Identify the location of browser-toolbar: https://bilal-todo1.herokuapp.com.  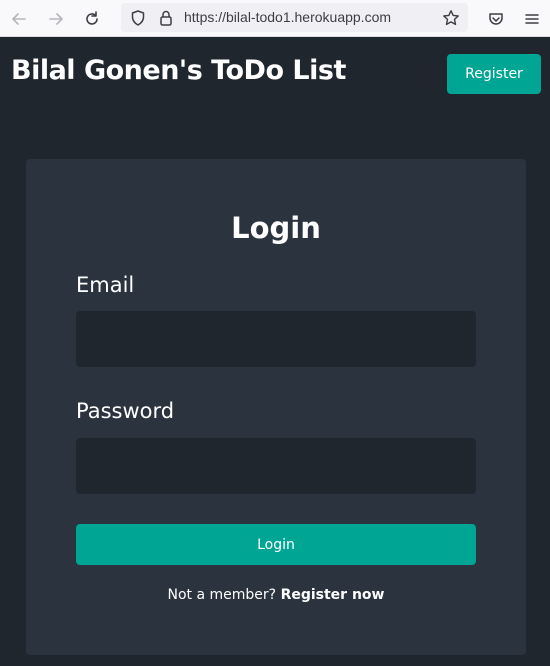
(275, 18).